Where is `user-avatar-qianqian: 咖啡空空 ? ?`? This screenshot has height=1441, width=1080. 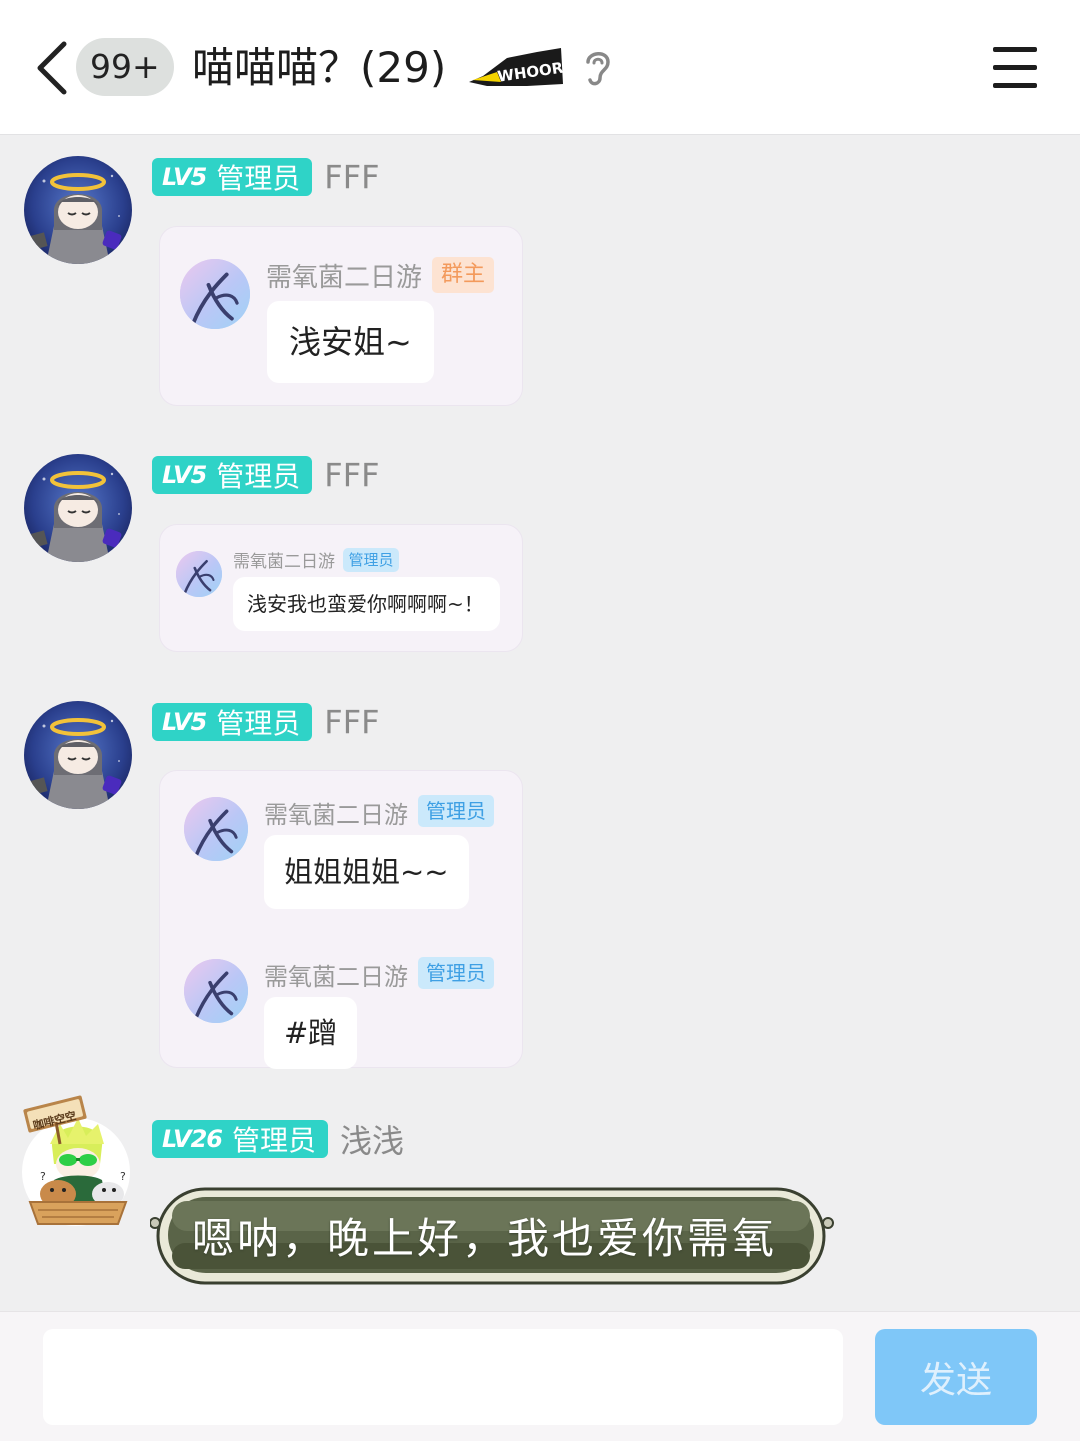
user-avatar-qianqian: 咖啡空空 ? ? is located at coordinates (78, 1164).